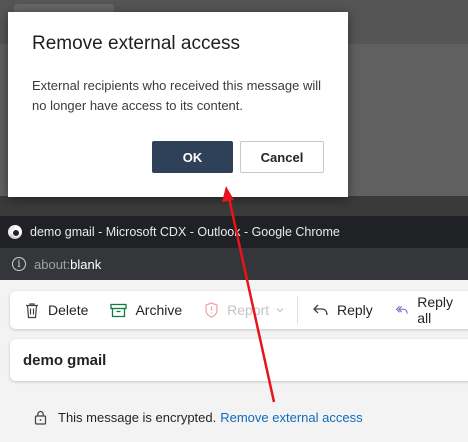 The height and width of the screenshot is (442, 468). Describe the element at coordinates (248, 310) in the screenshot. I see `report-label: Report` at that location.